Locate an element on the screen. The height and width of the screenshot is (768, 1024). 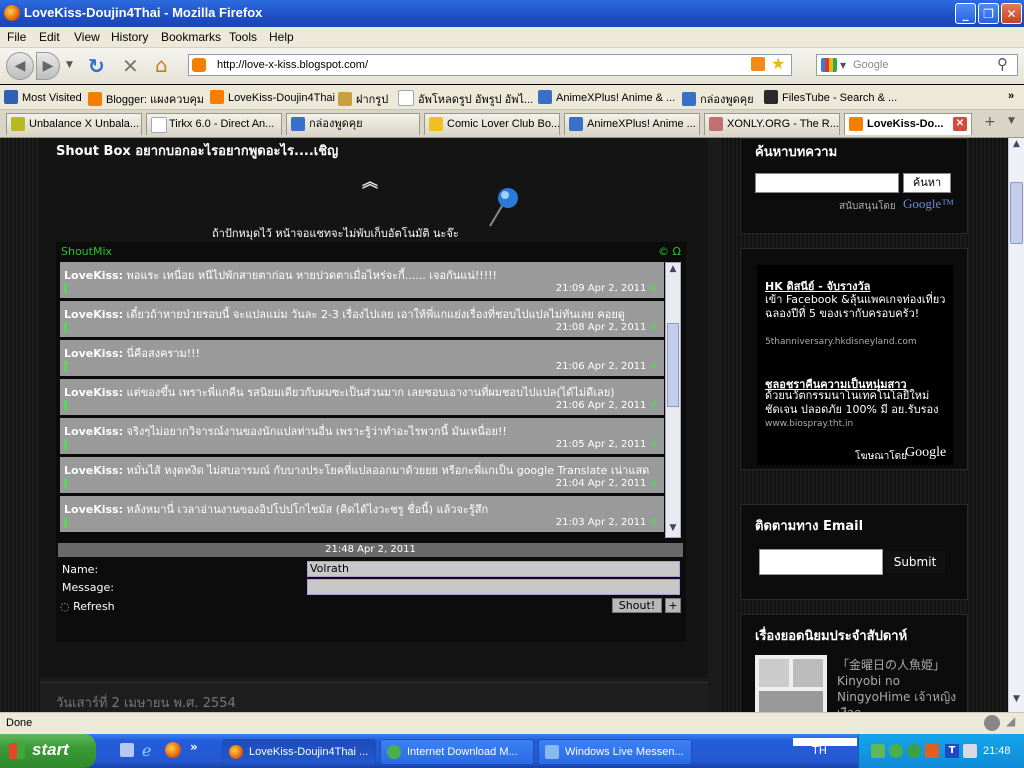
reload-icon: ↻ is located at coordinates (96, 66).